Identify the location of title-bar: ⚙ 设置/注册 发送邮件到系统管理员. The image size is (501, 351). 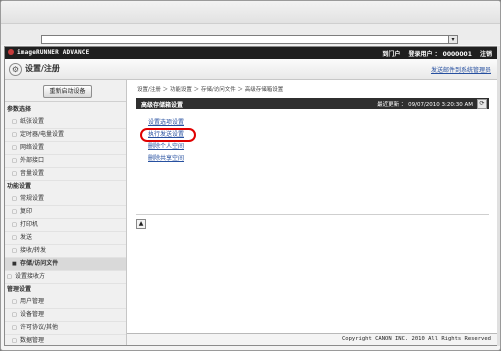
(251, 69).